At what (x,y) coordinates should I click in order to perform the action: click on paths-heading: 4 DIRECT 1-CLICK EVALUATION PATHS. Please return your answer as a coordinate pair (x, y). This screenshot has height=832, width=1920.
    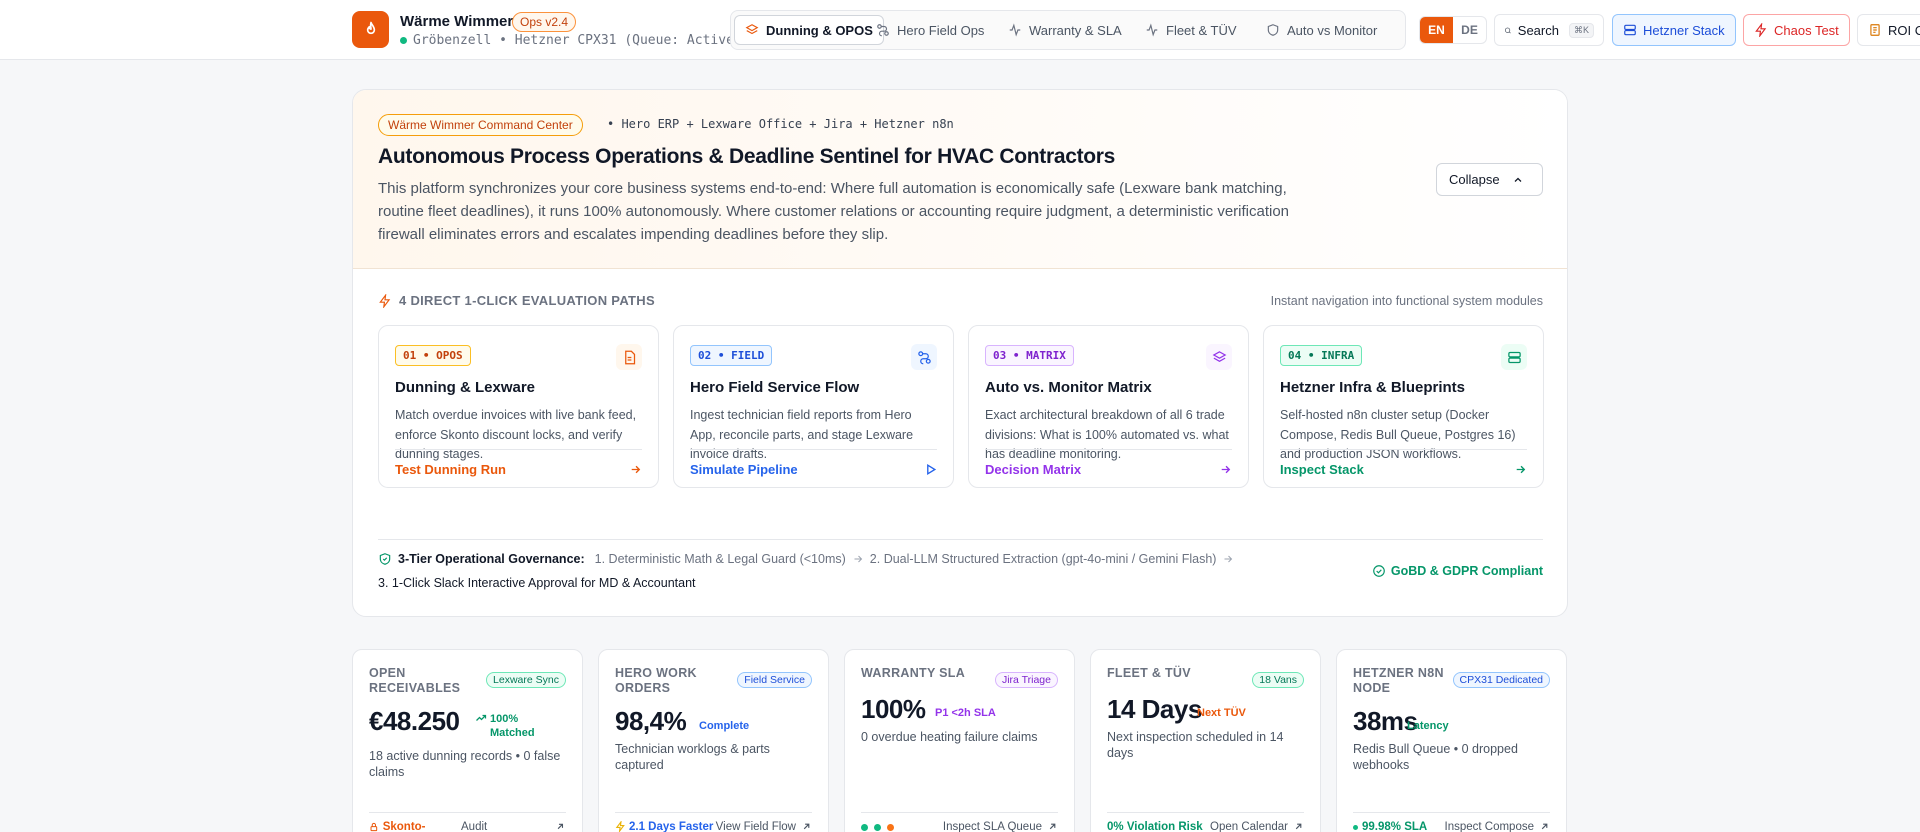
    Looking at the image, I should click on (516, 300).